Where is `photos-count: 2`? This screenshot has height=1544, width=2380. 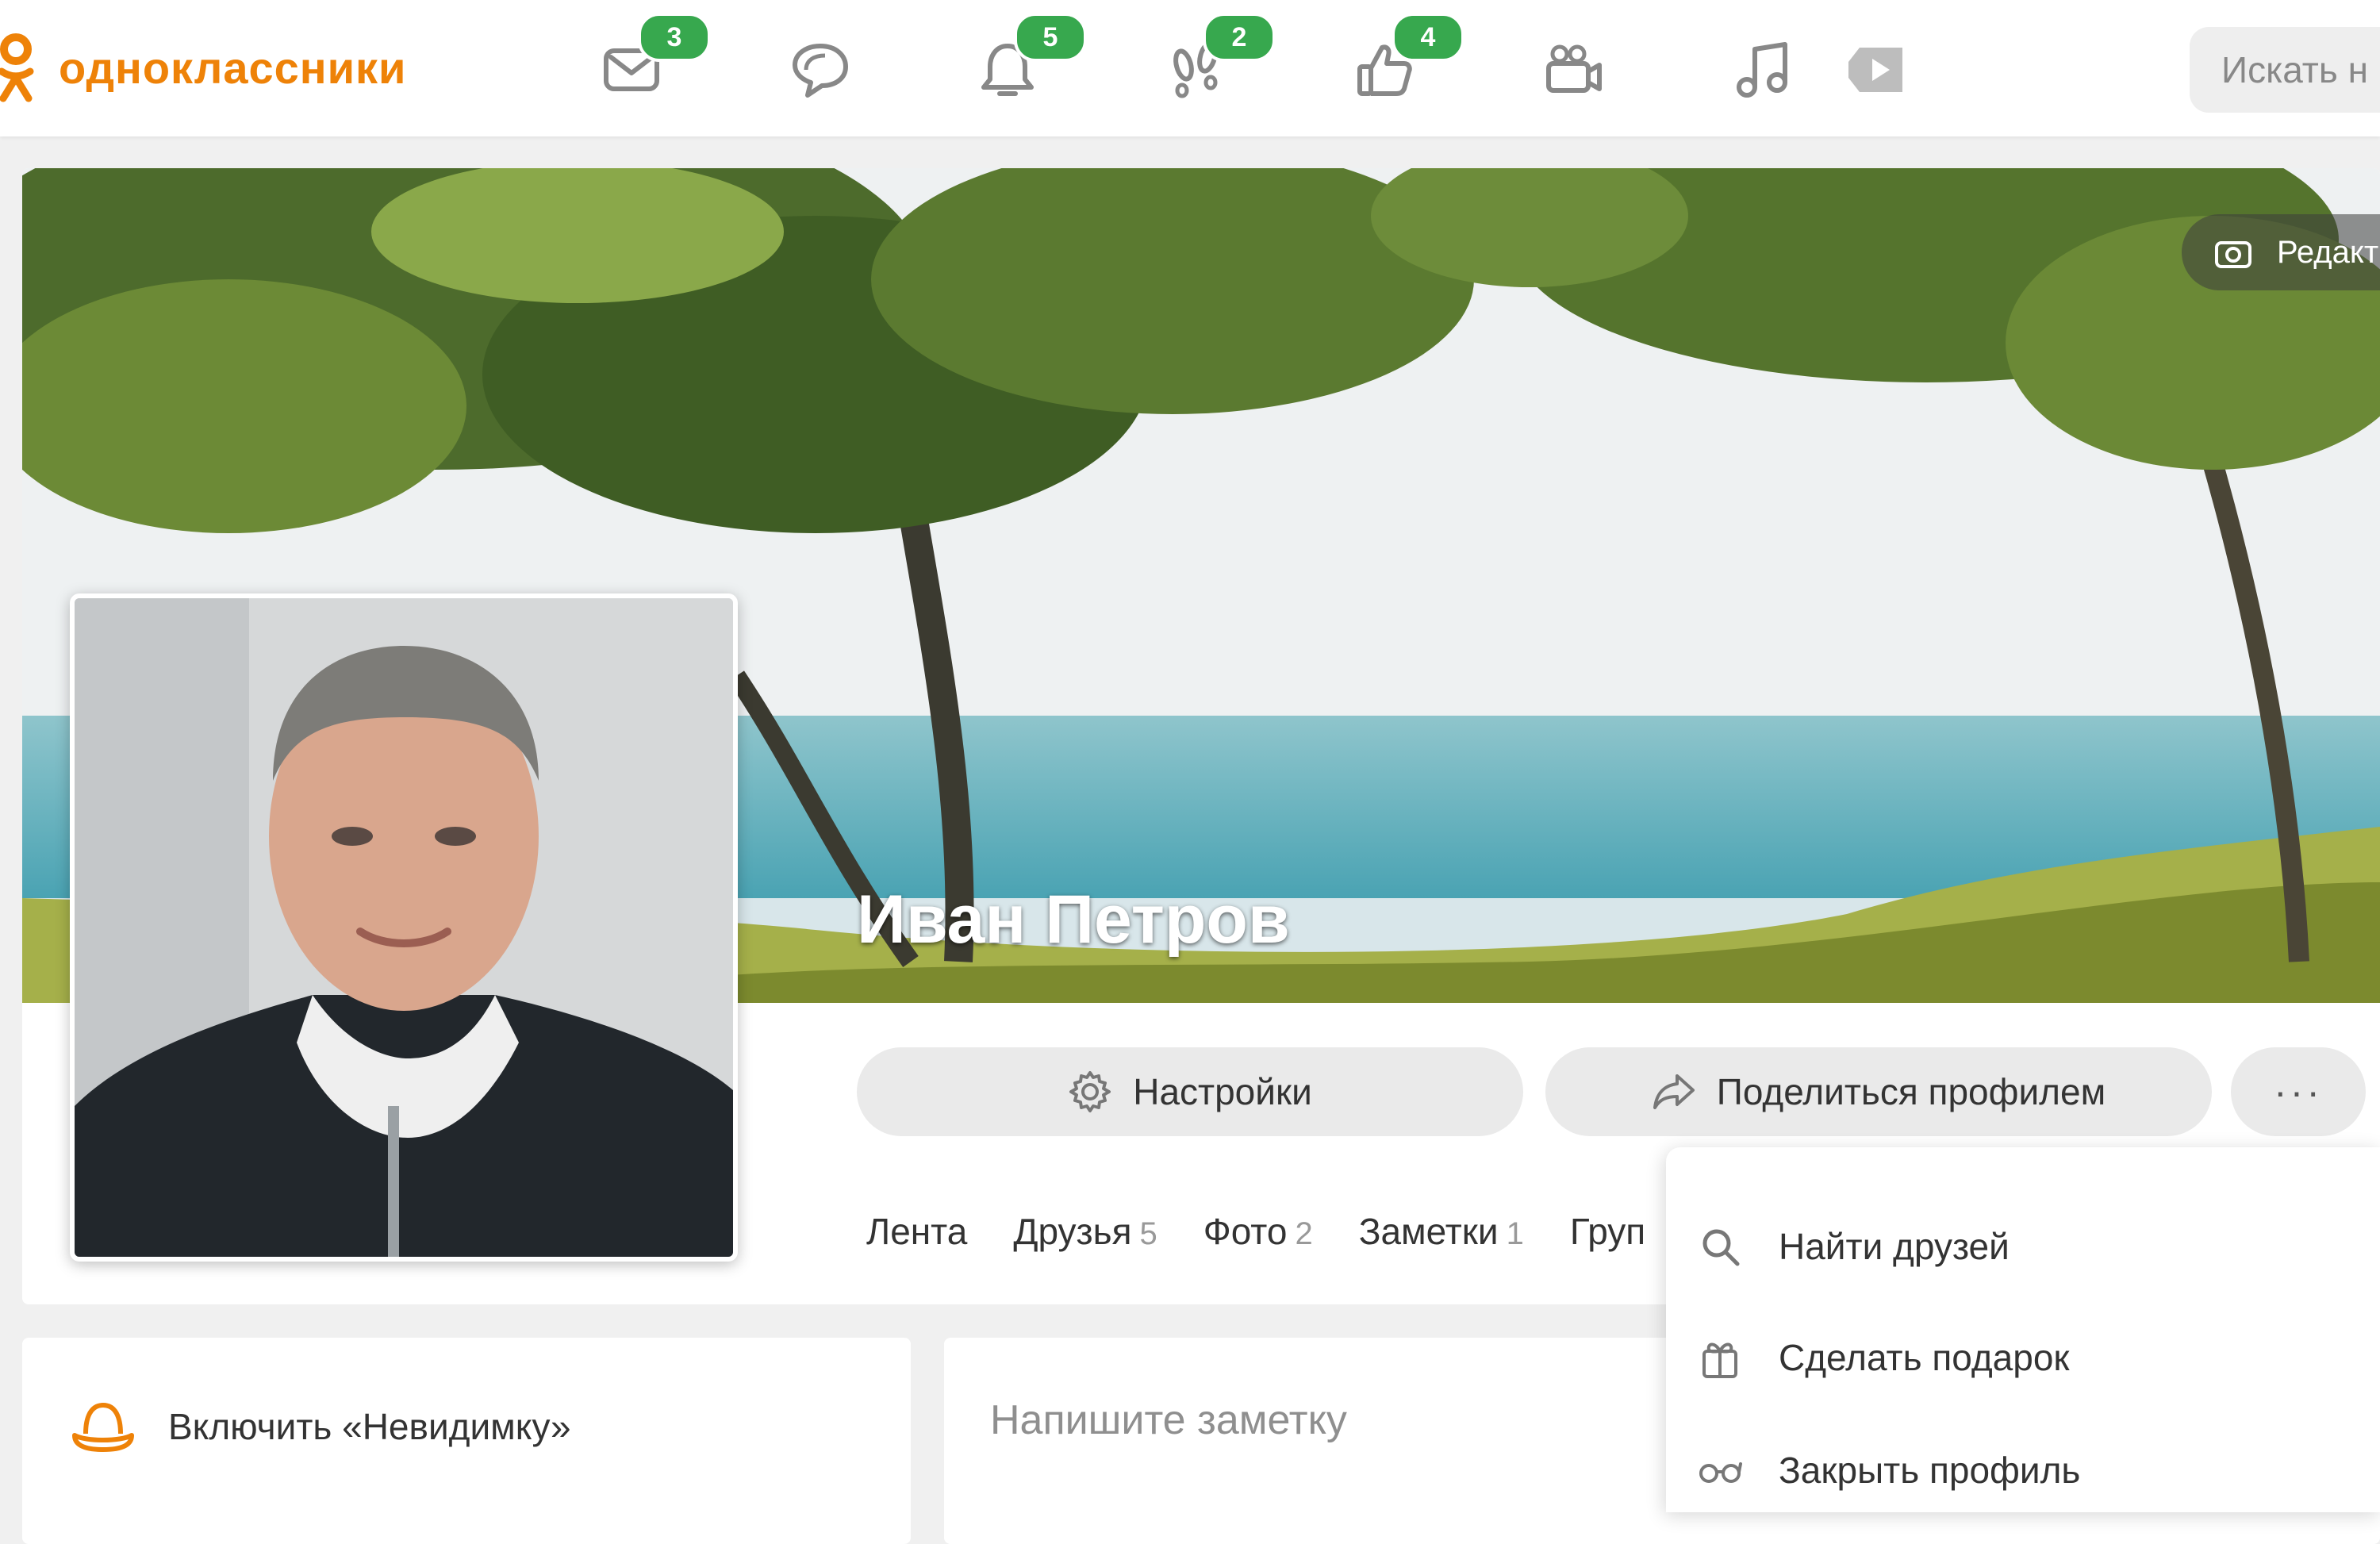 photos-count: 2 is located at coordinates (1304, 1233).